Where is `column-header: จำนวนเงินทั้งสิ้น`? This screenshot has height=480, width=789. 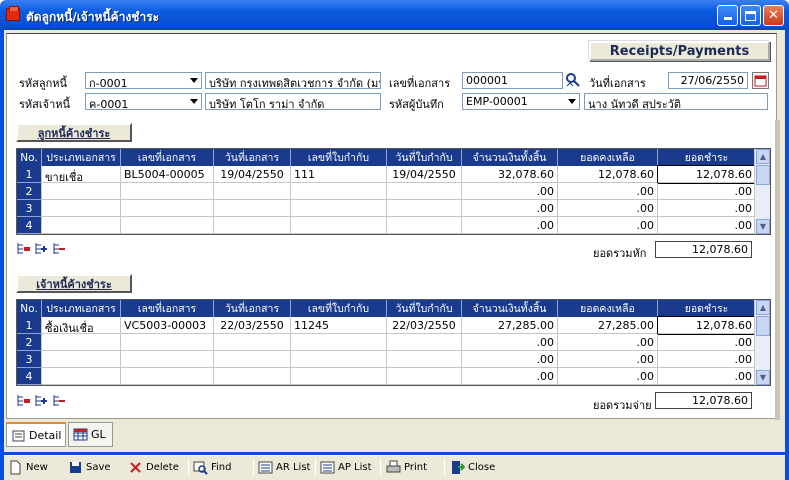 column-header: จำนวนเงินทั้งสิ้น is located at coordinates (510, 157).